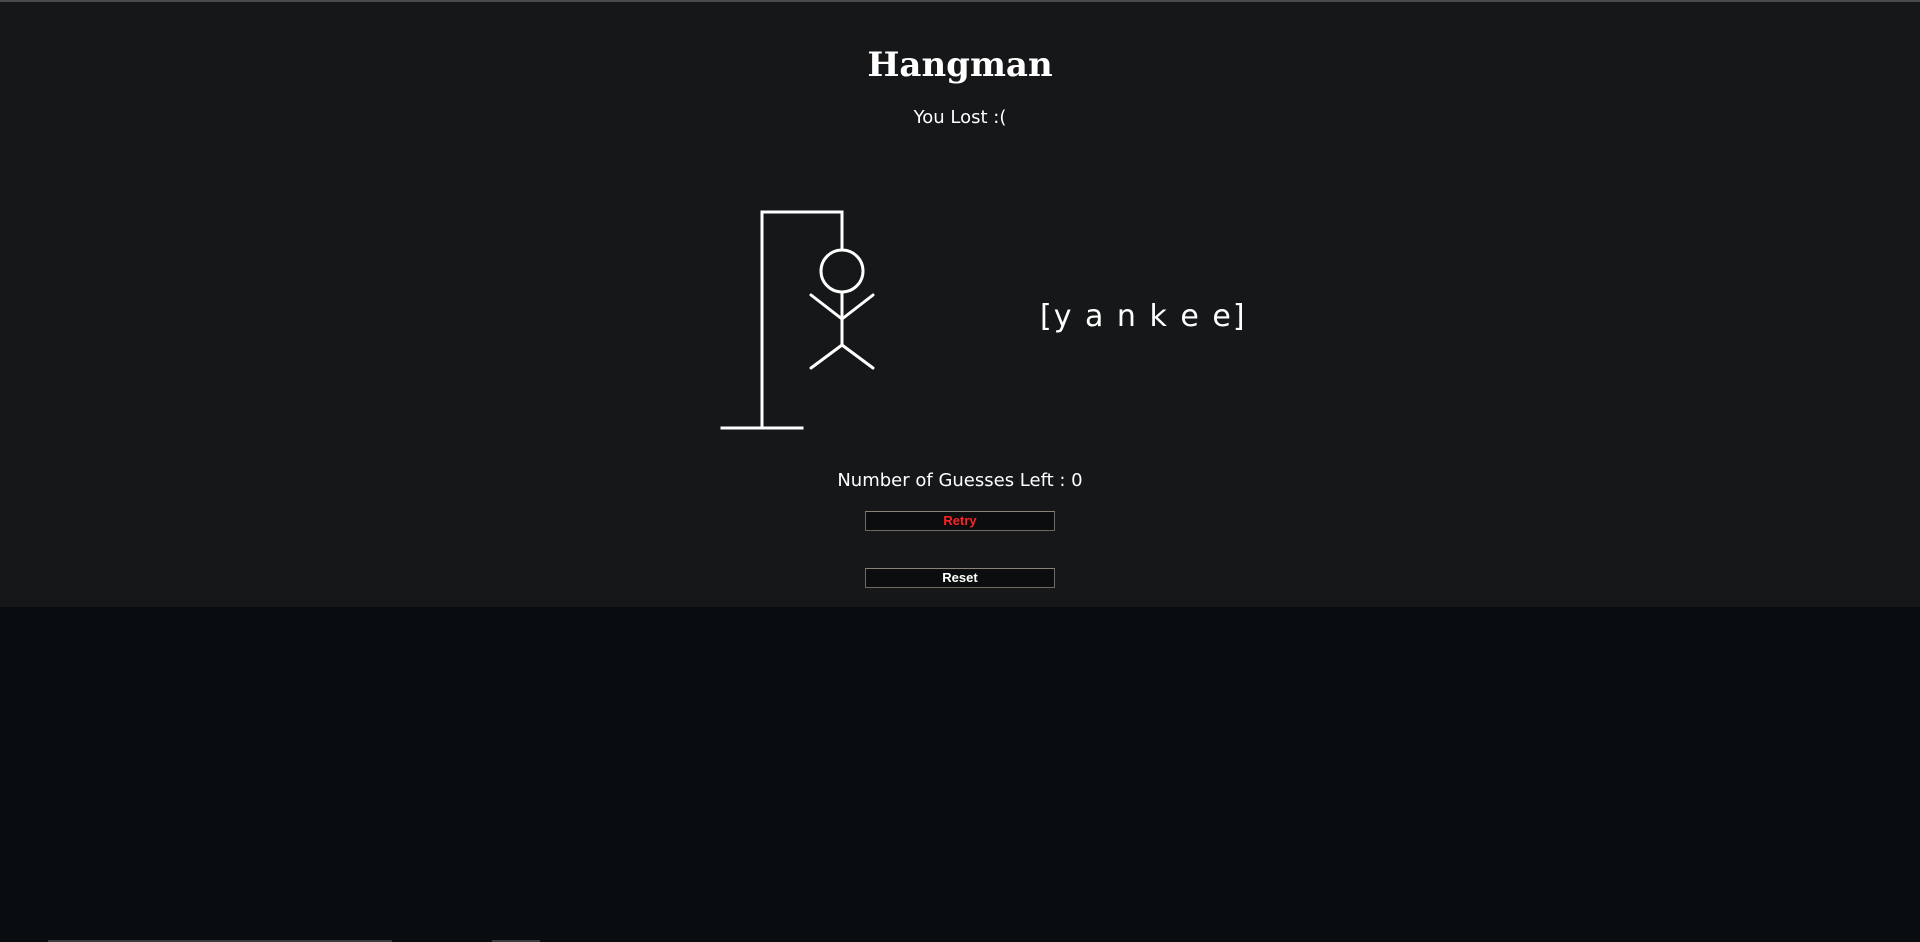 The width and height of the screenshot is (1920, 942). Describe the element at coordinates (1143, 316) in the screenshot. I see `revealed-word: [y a n k e e]` at that location.